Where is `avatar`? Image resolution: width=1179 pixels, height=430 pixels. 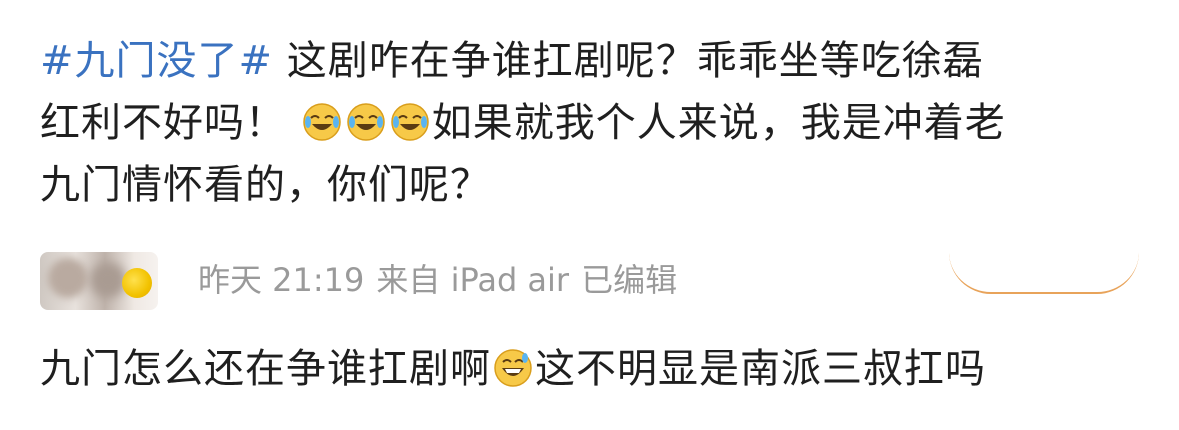
avatar is located at coordinates (99, 281).